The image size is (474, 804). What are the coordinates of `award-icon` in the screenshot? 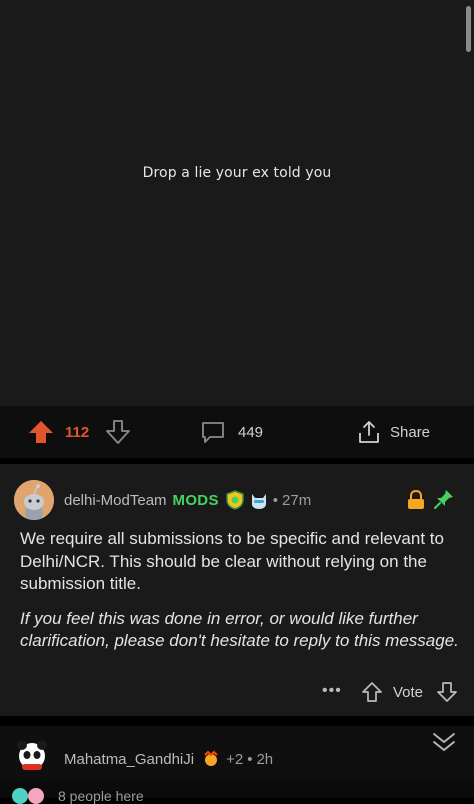 It's located at (211, 759).